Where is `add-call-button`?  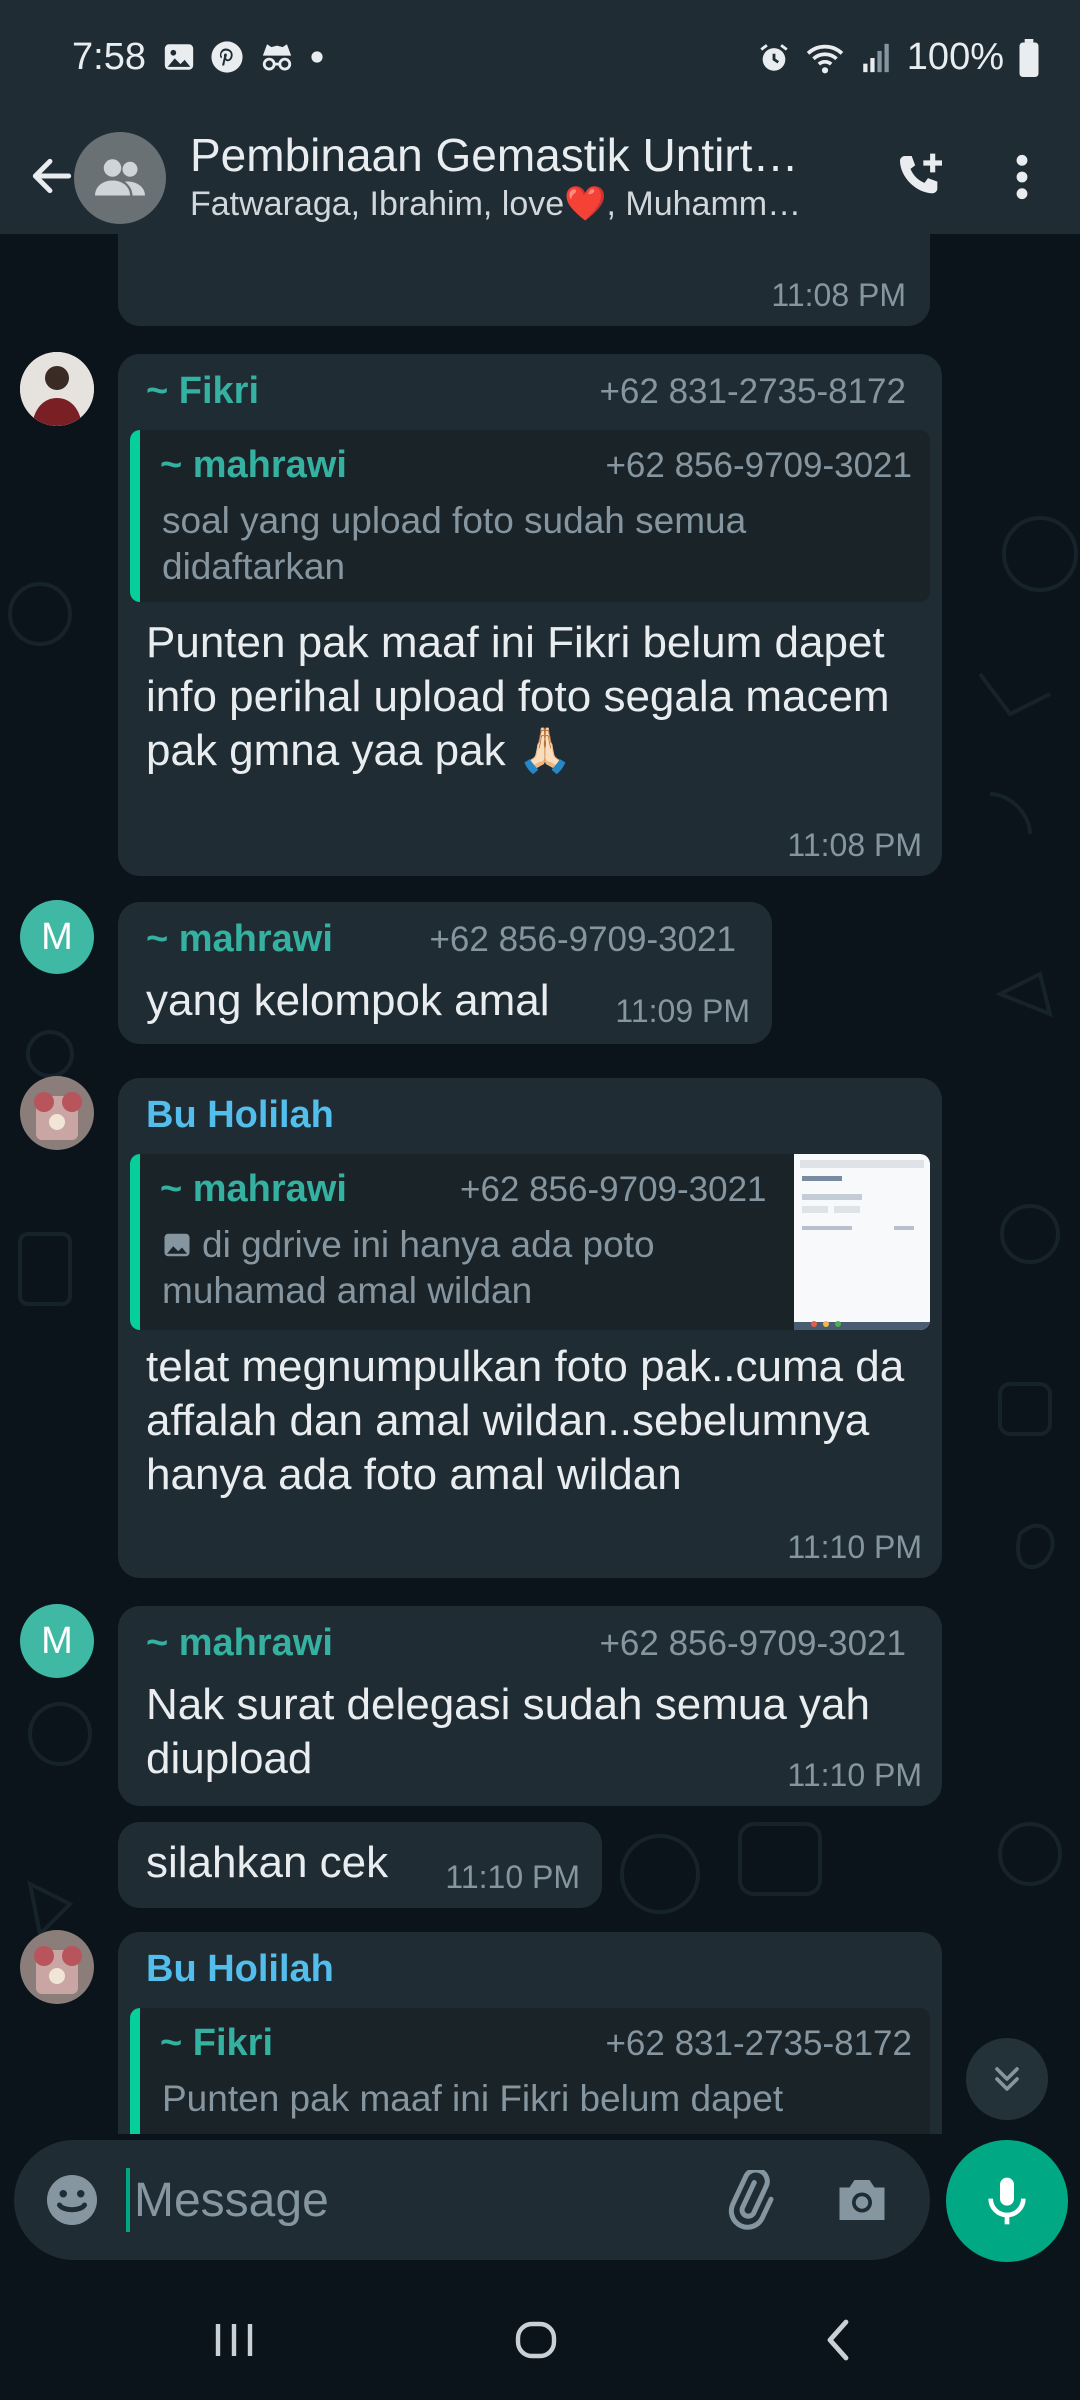
add-call-button is located at coordinates (921, 177).